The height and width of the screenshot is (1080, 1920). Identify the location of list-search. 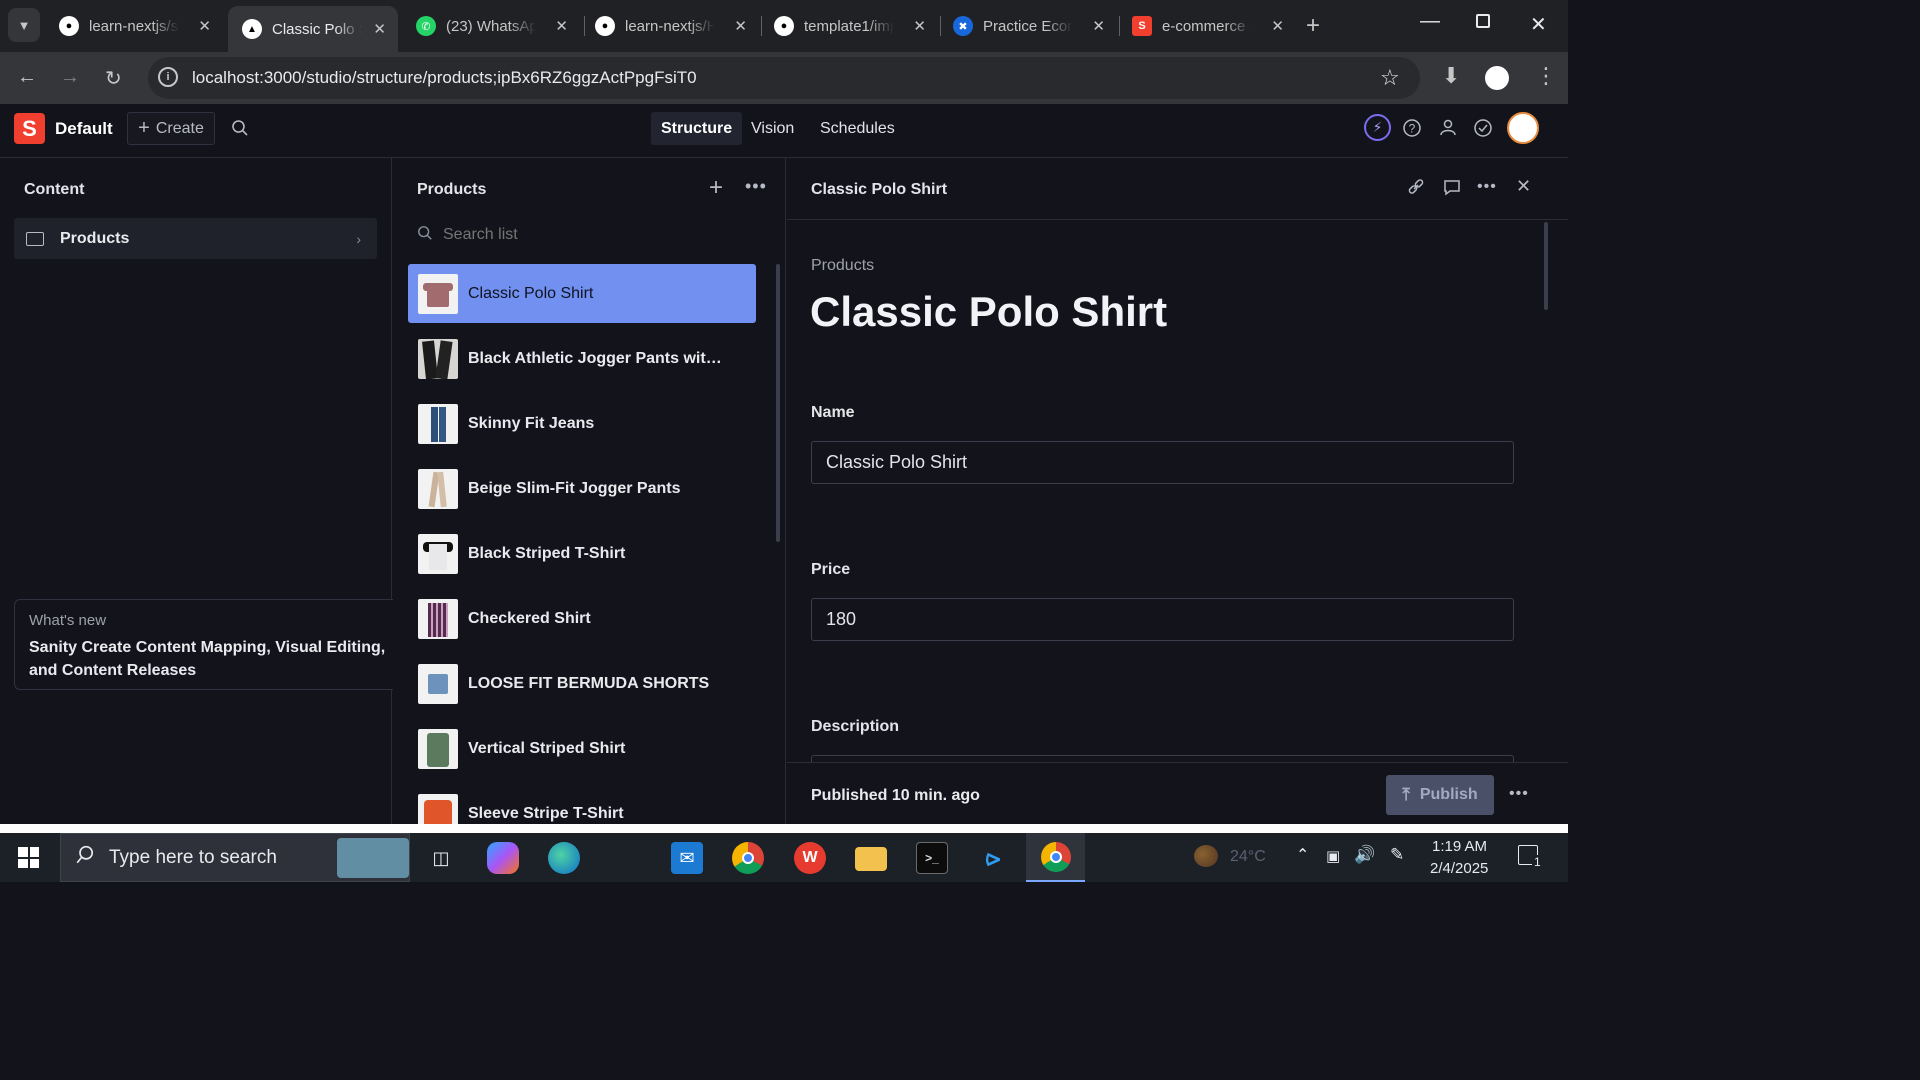
(582, 235).